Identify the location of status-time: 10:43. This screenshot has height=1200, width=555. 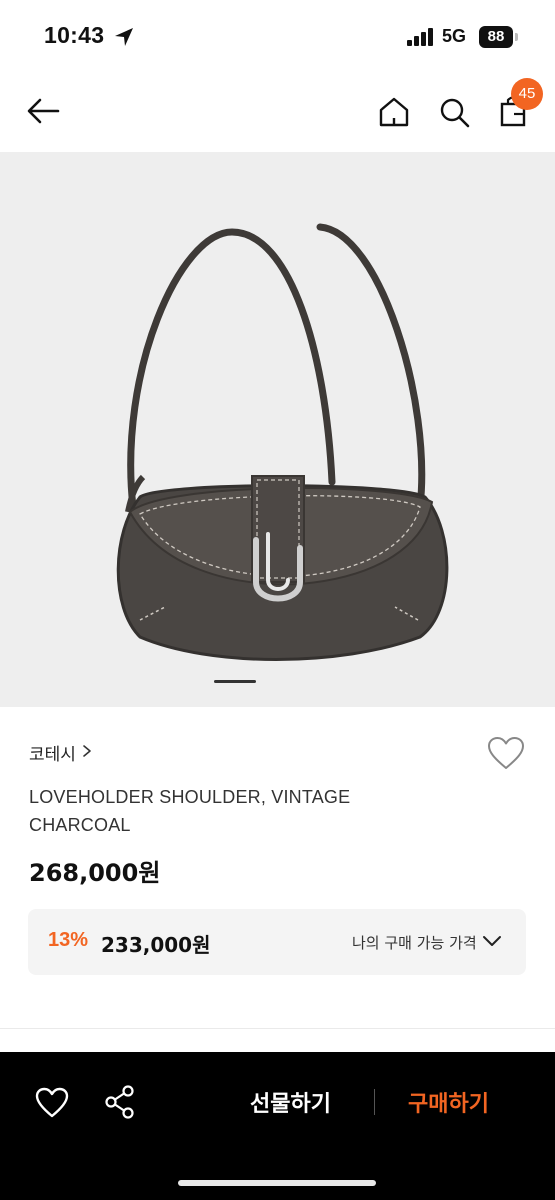
(74, 35).